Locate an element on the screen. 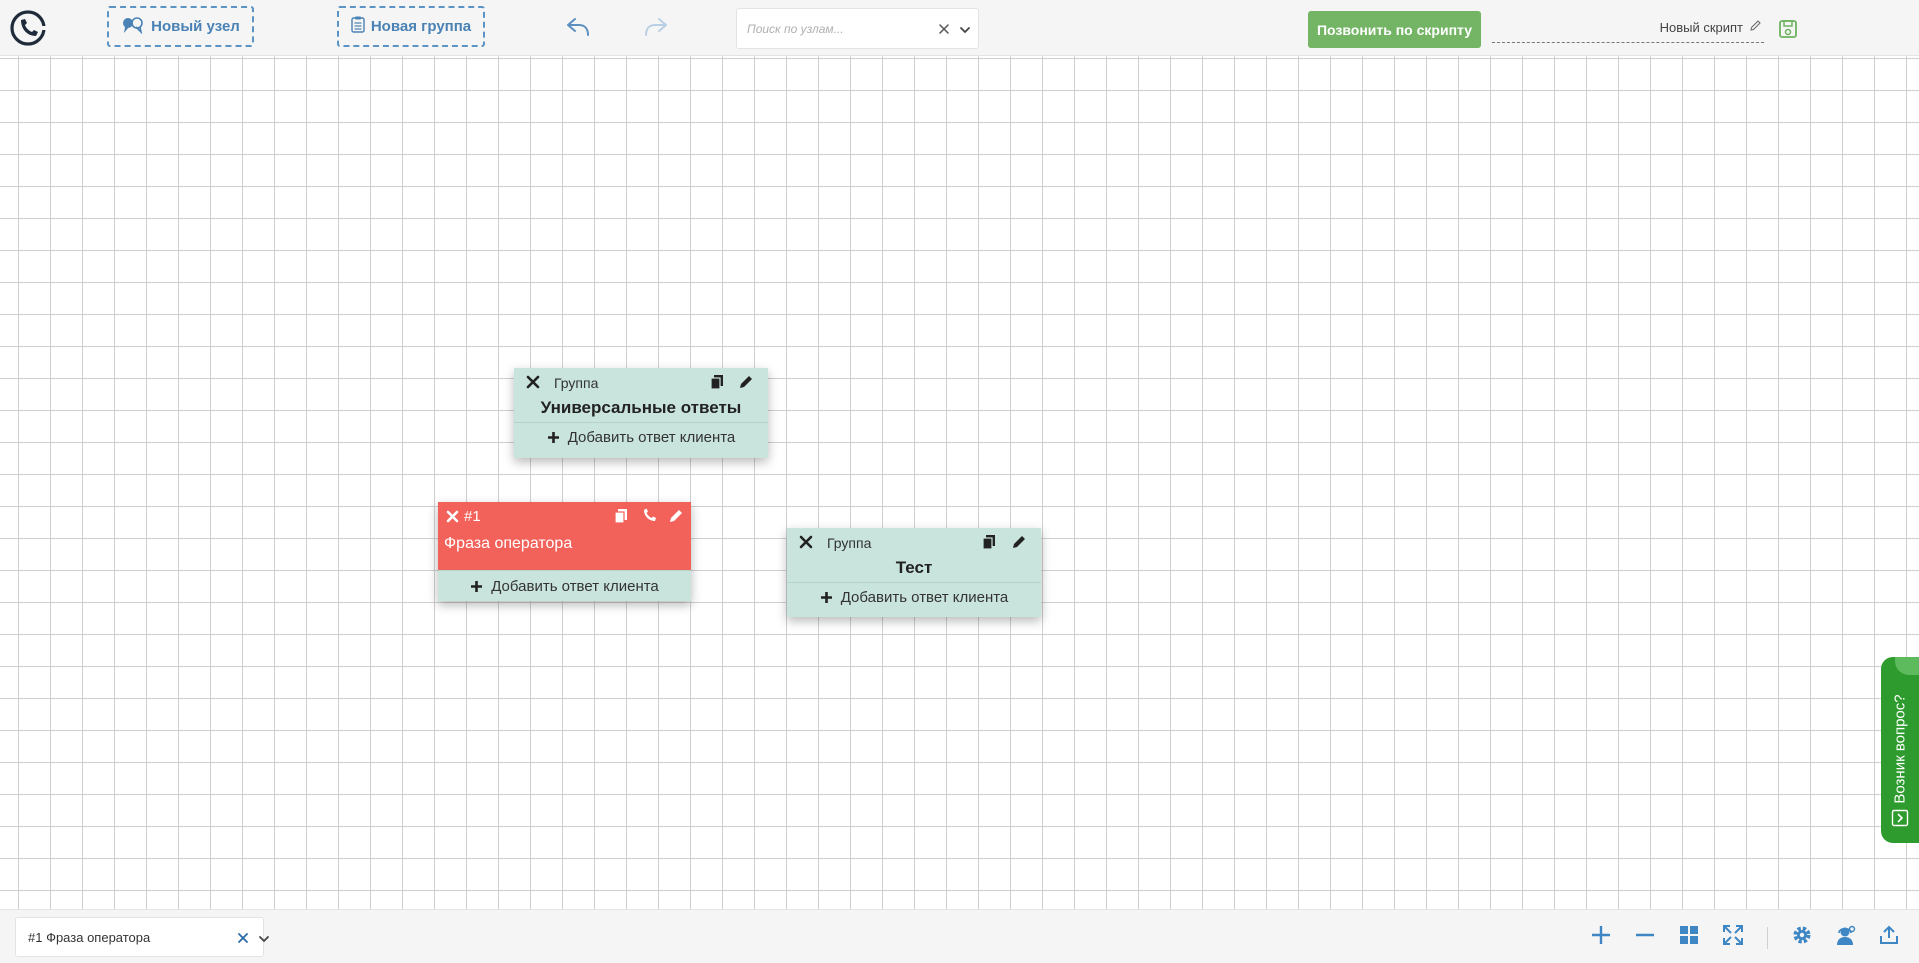 The height and width of the screenshot is (963, 1919). undo-arrow-icon is located at coordinates (578, 28).